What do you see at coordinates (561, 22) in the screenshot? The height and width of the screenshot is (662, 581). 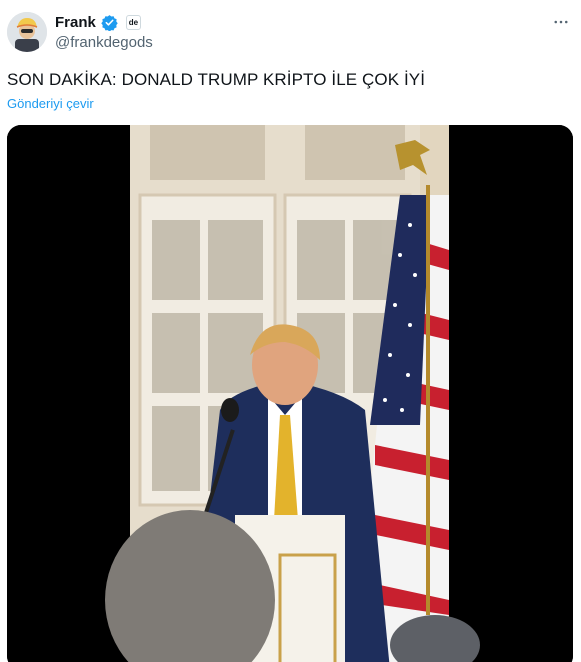 I see `more-options-icon` at bounding box center [561, 22].